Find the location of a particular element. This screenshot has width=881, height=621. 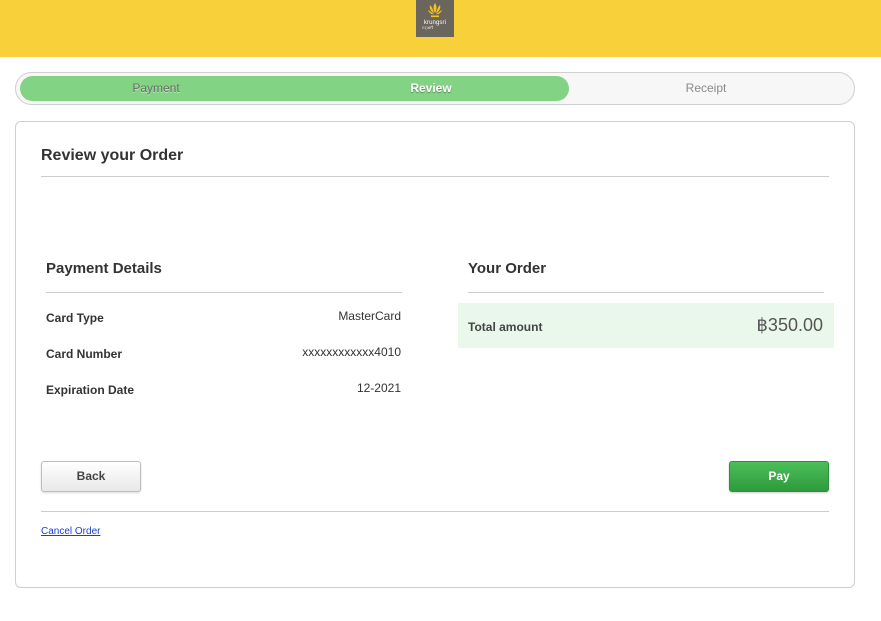

title-divider is located at coordinates (435, 176).